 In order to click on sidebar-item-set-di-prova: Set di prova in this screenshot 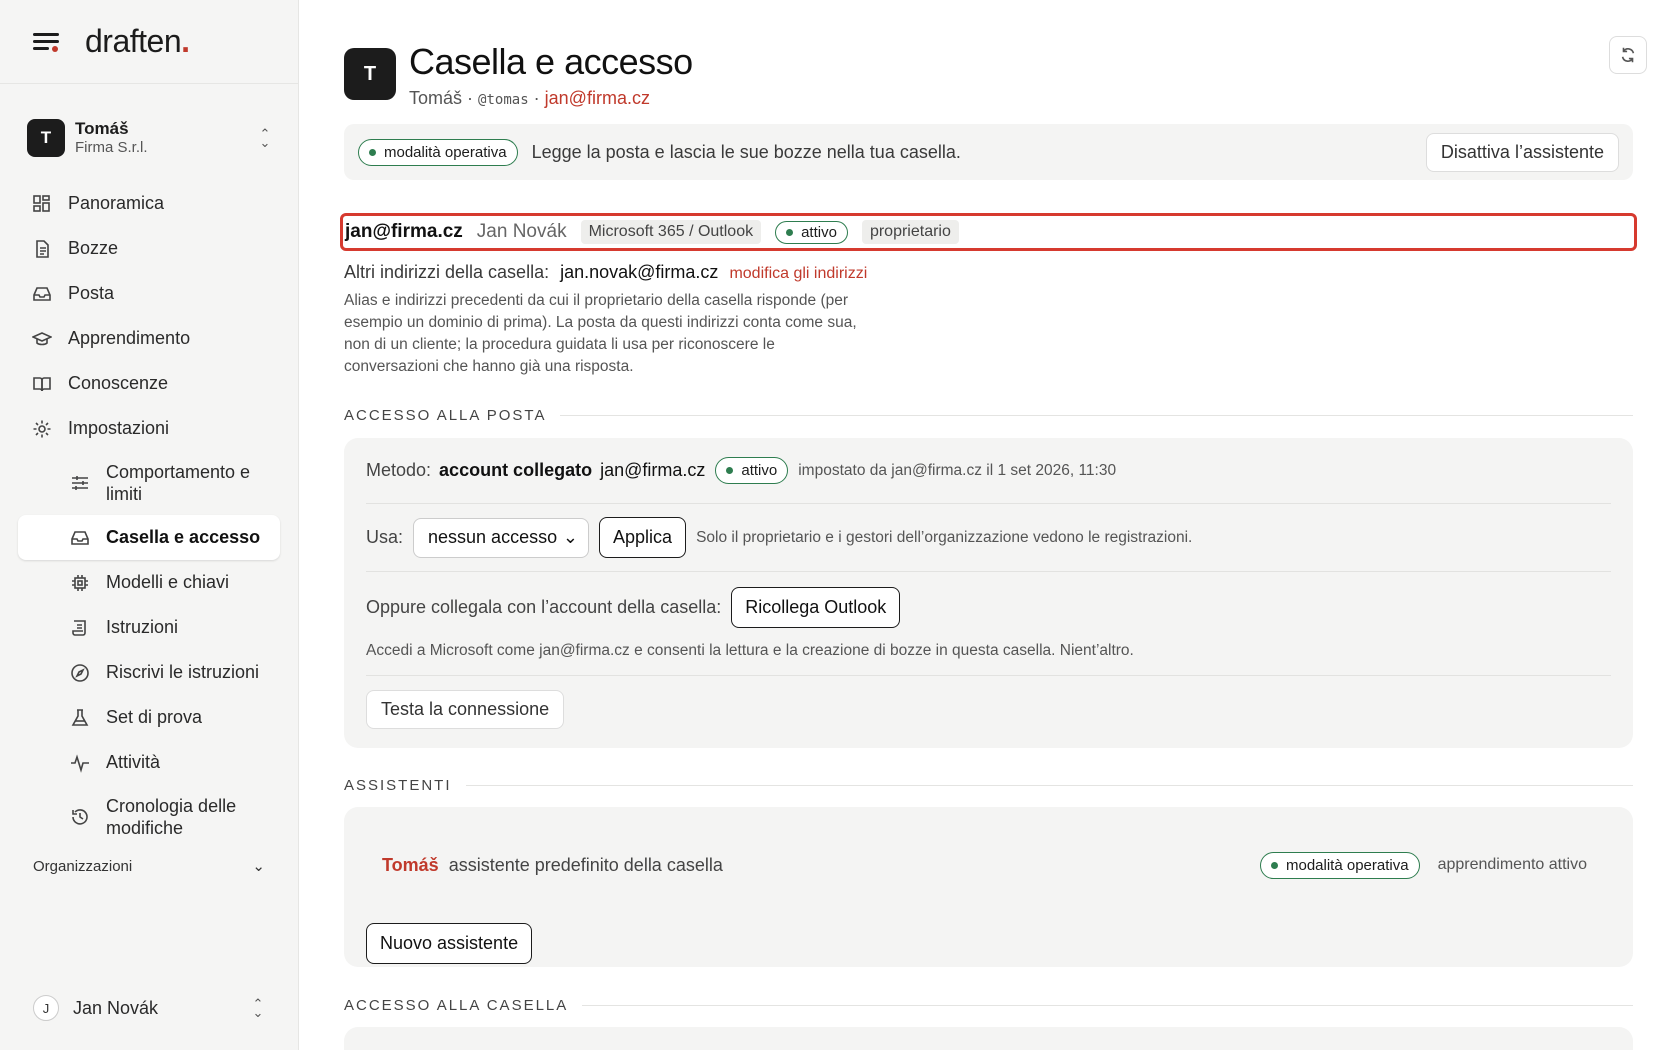, I will do `click(149, 717)`.